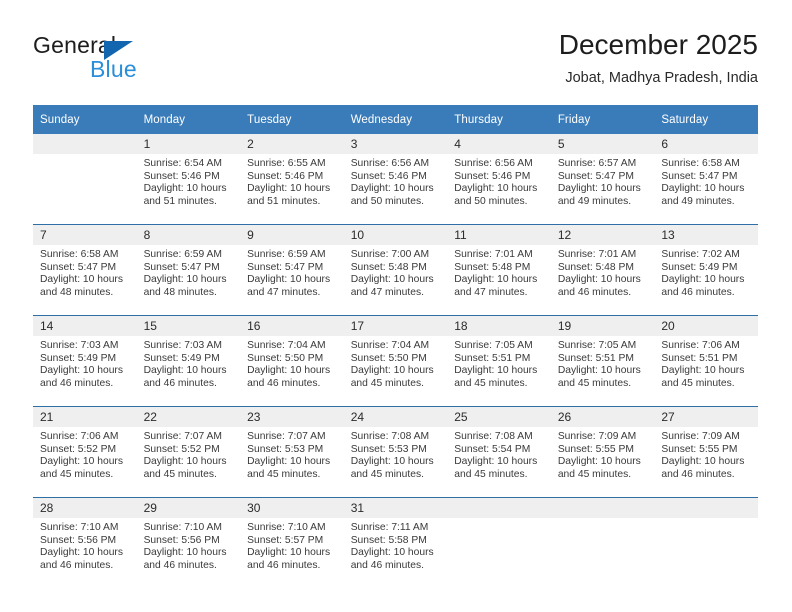 This screenshot has height=612, width=792. What do you see at coordinates (148, 61) in the screenshot?
I see `brand-logo: General Blue` at bounding box center [148, 61].